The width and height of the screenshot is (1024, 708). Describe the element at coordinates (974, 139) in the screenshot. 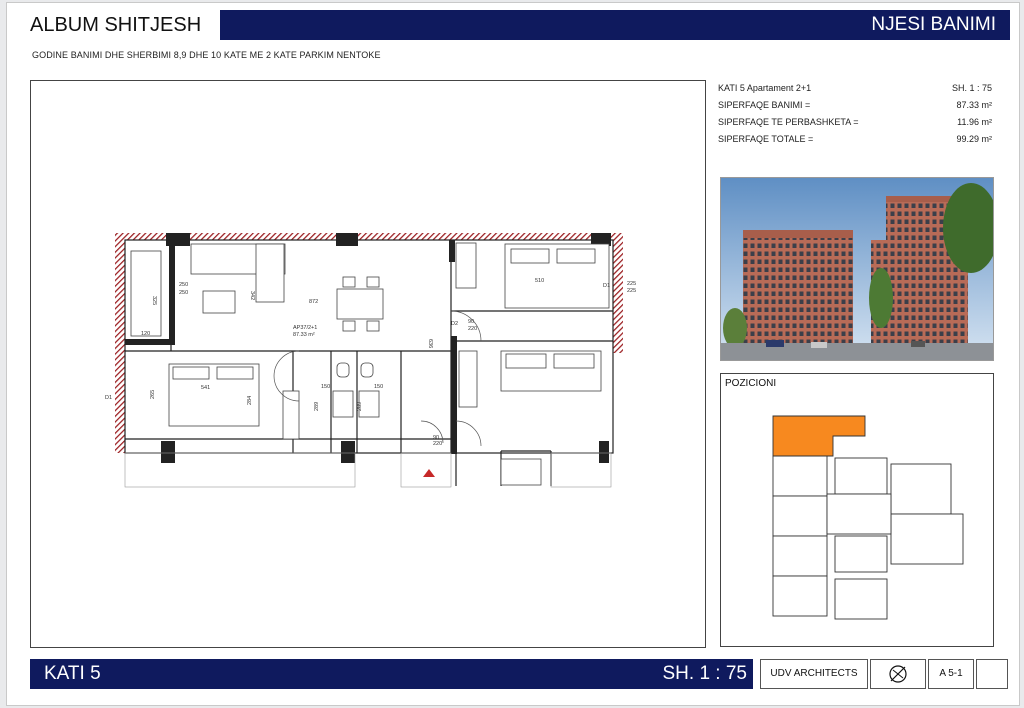

I see `area-value: 99.29 m²` at that location.